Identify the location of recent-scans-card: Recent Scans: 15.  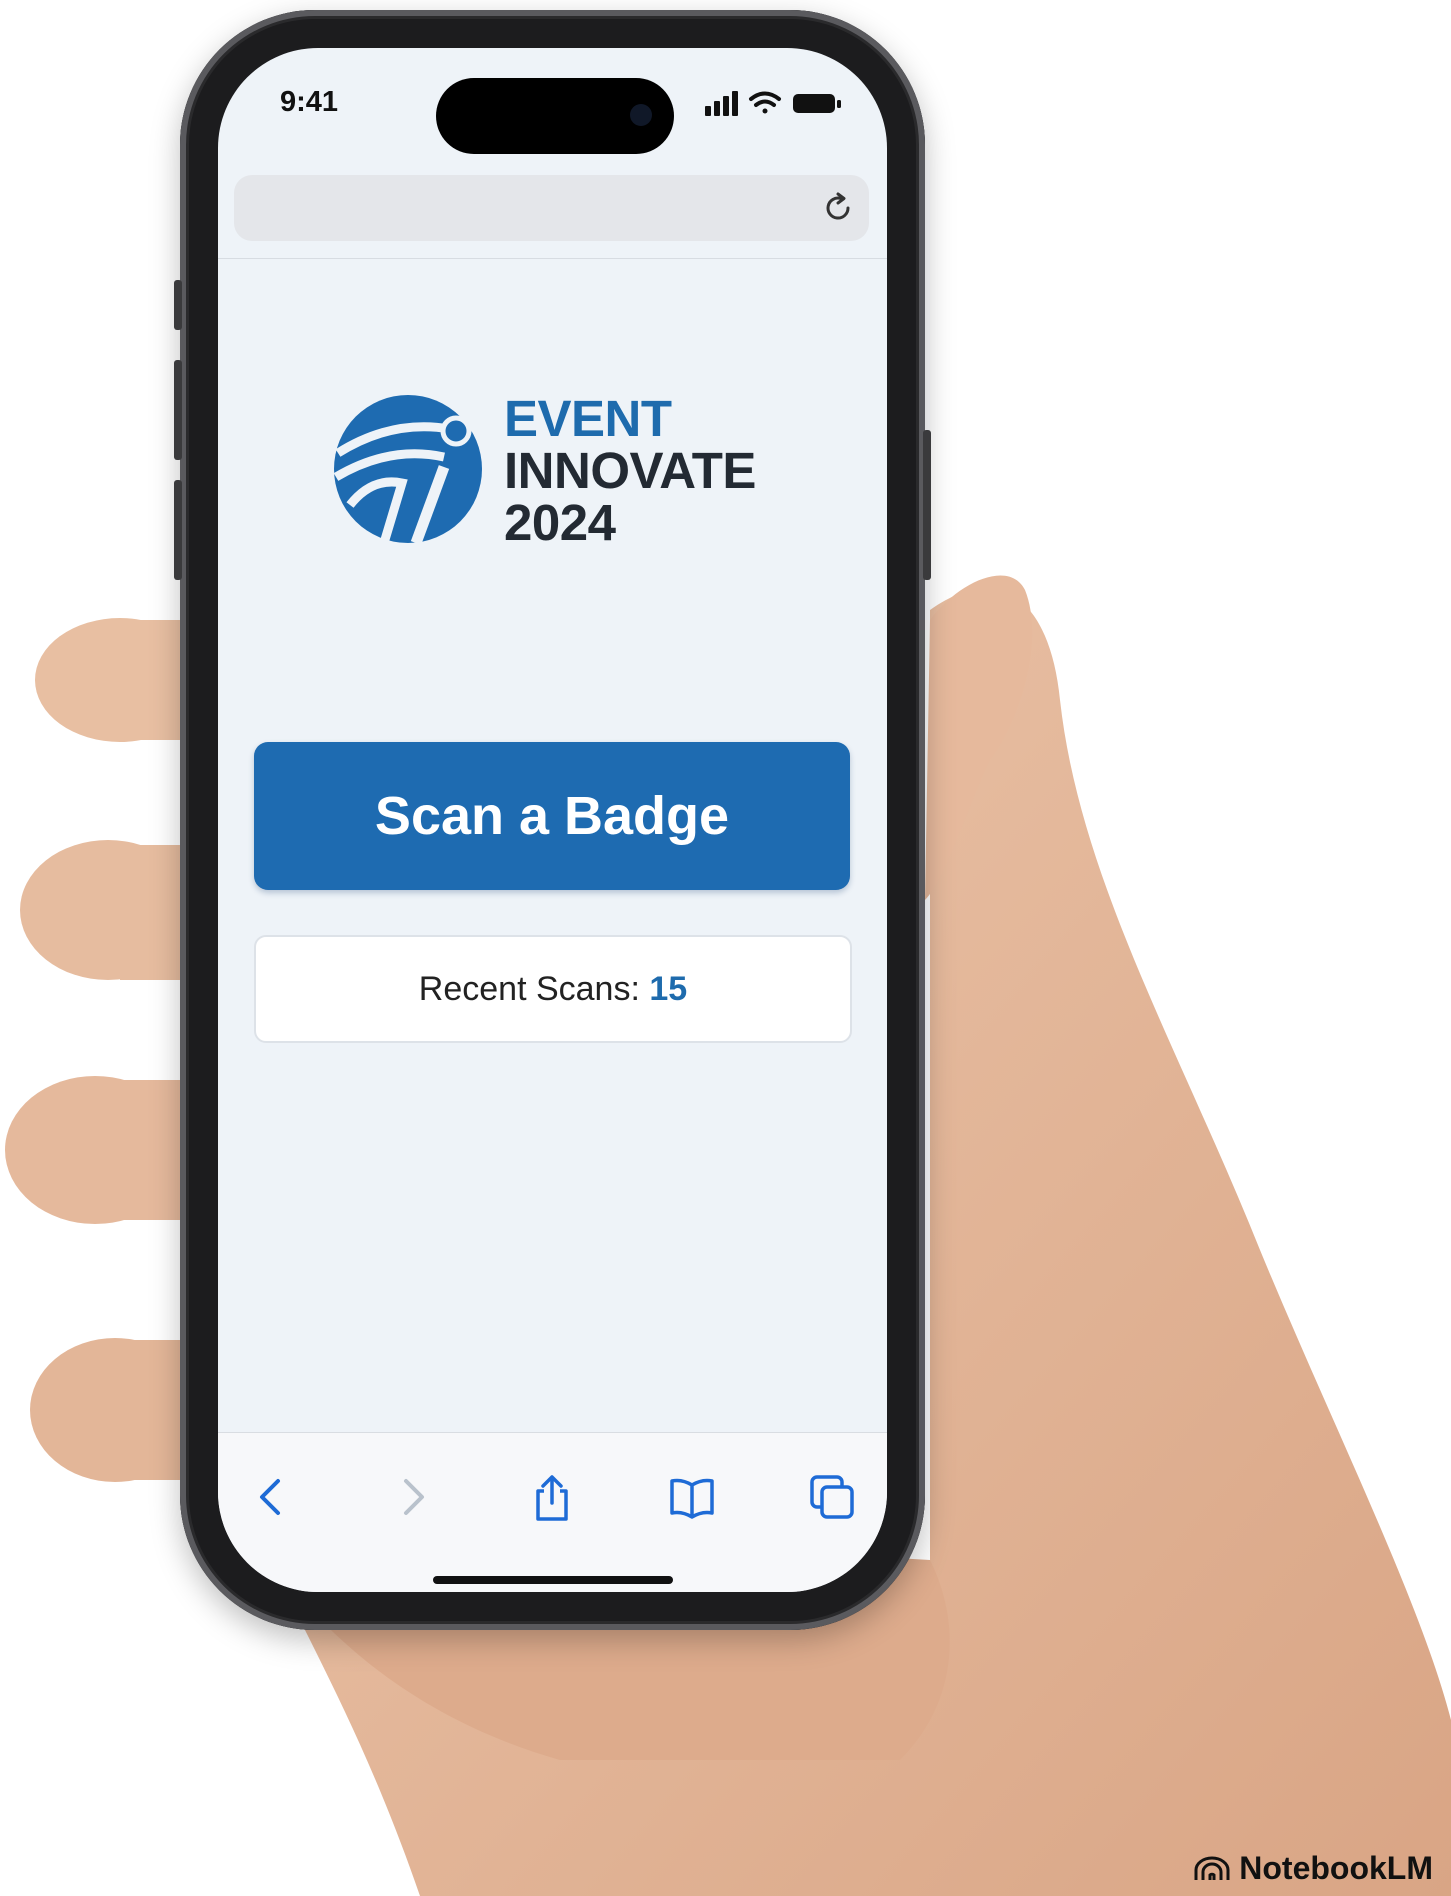
(553, 989).